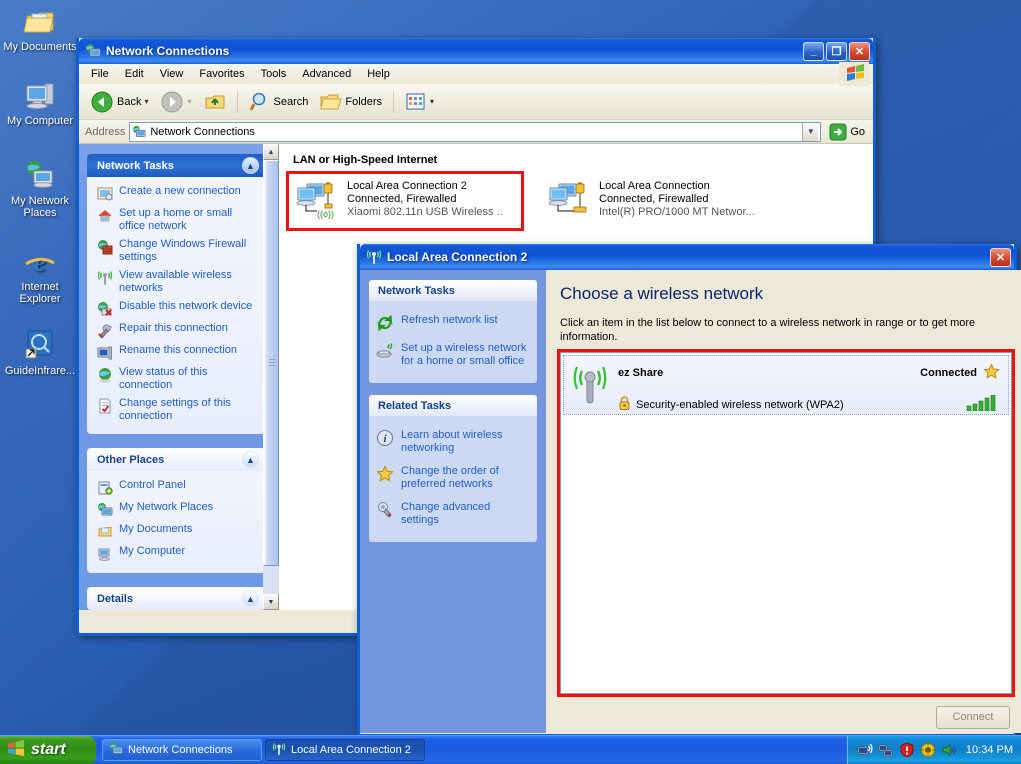 This screenshot has width=1021, height=764. What do you see at coordinates (810, 131) in the screenshot?
I see `address-dropdown-icon: ▼` at bounding box center [810, 131].